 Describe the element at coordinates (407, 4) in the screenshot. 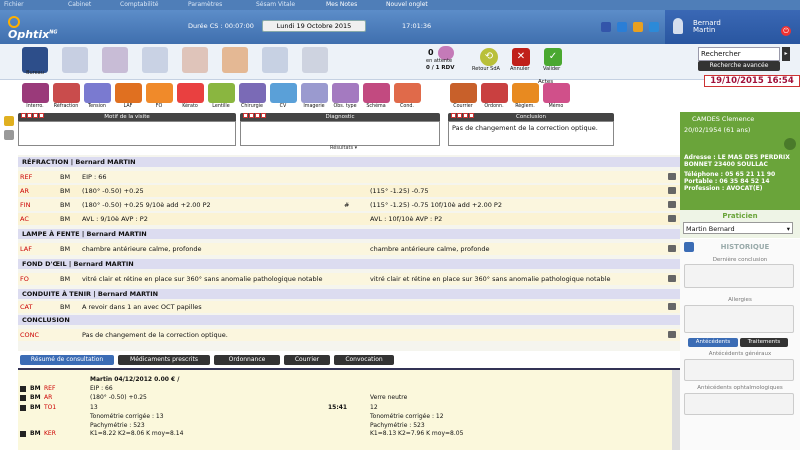

I see `menu-nouvel-onglet: Nouvel onglet` at that location.